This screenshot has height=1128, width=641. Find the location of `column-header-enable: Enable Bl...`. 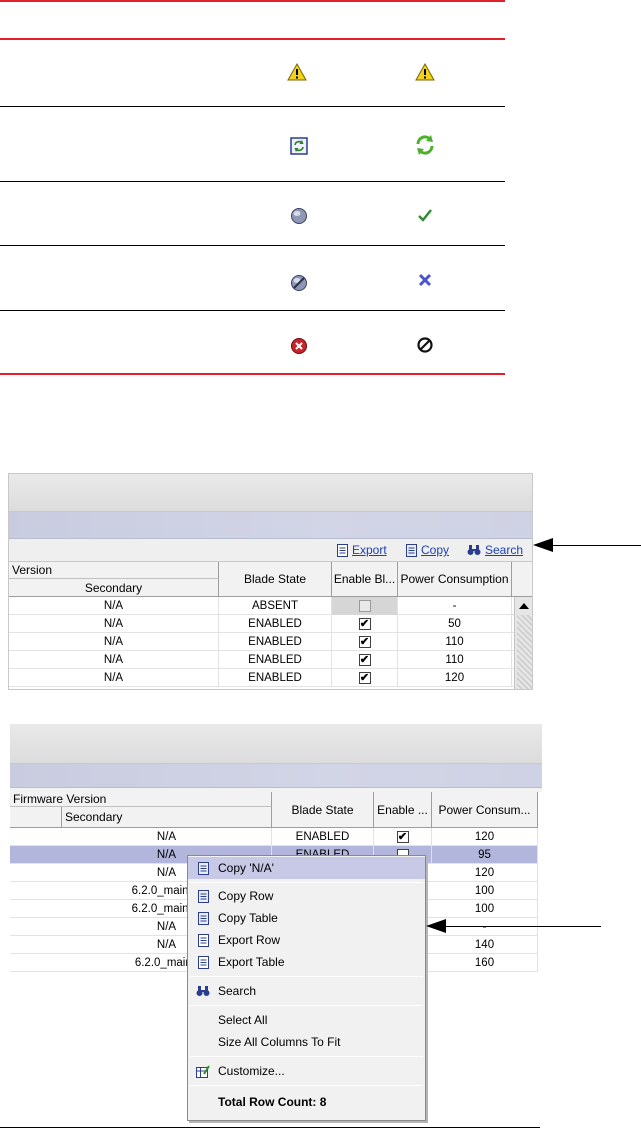

column-header-enable: Enable Bl... is located at coordinates (365, 579).